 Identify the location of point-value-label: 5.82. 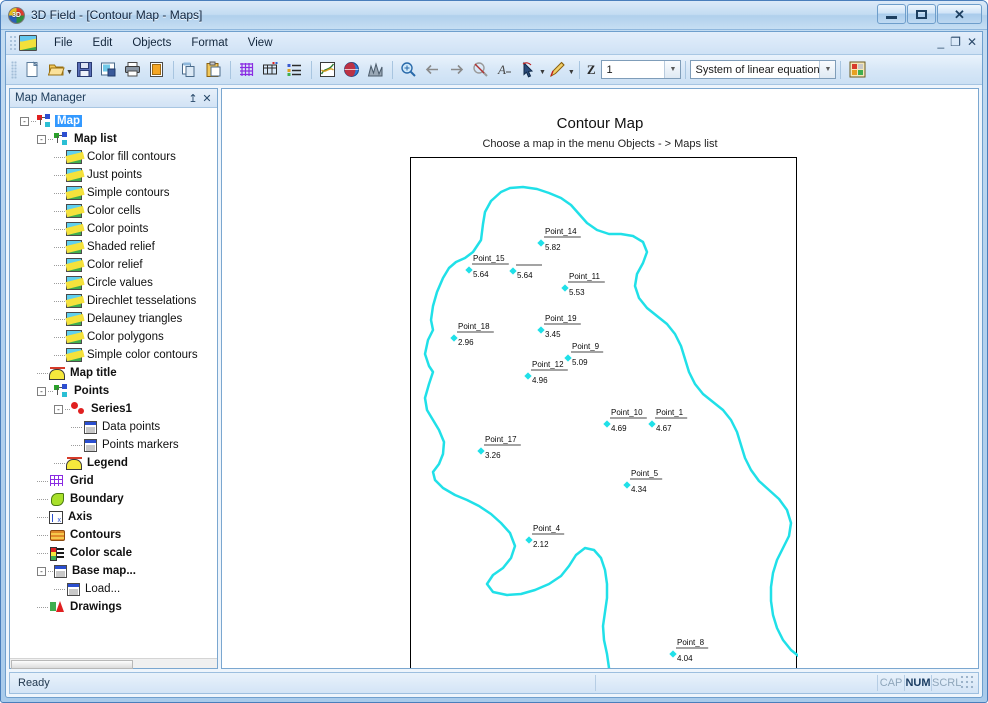
(553, 247).